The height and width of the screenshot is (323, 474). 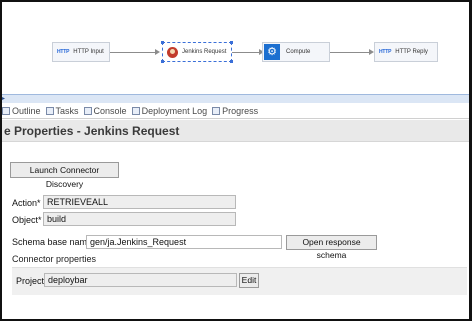 I want to click on tab-tasks: Tasks, so click(x=62, y=111).